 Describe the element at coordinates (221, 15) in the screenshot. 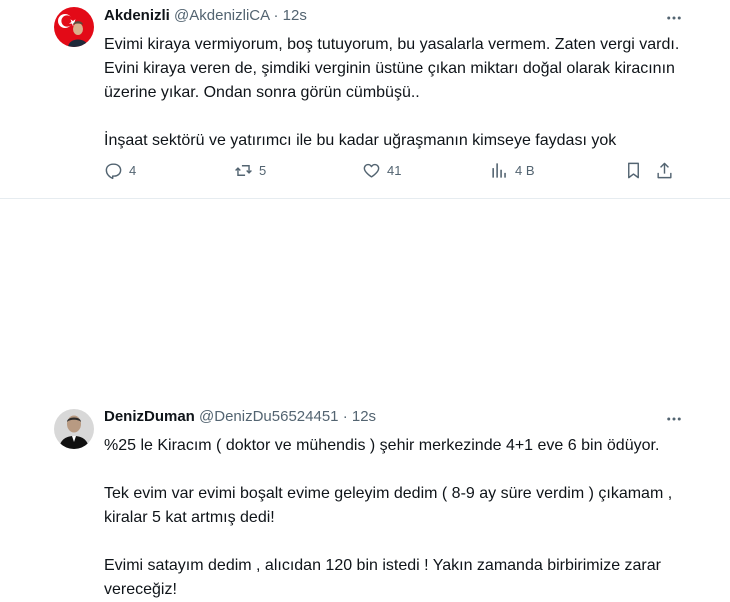

I see `user-handle: @AkdenizliCA` at that location.